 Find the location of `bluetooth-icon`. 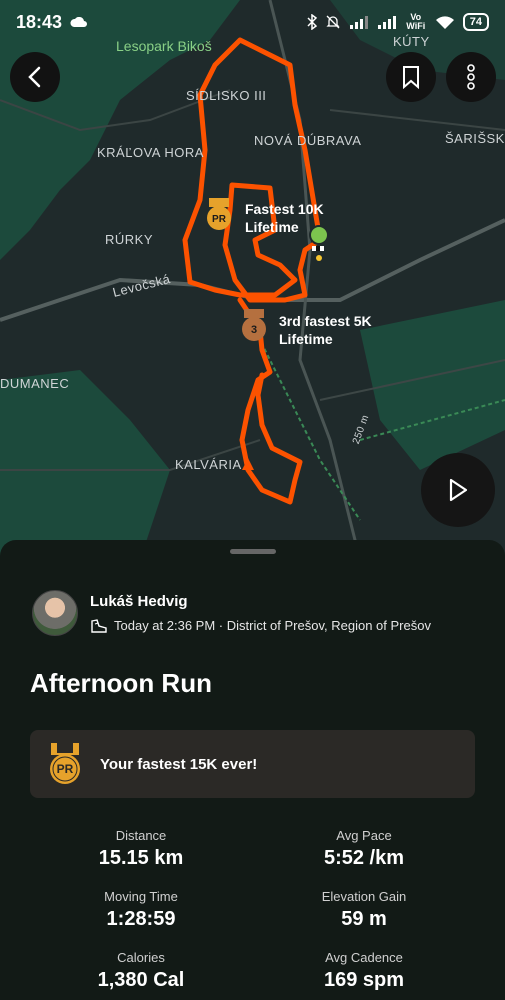

bluetooth-icon is located at coordinates (312, 22).